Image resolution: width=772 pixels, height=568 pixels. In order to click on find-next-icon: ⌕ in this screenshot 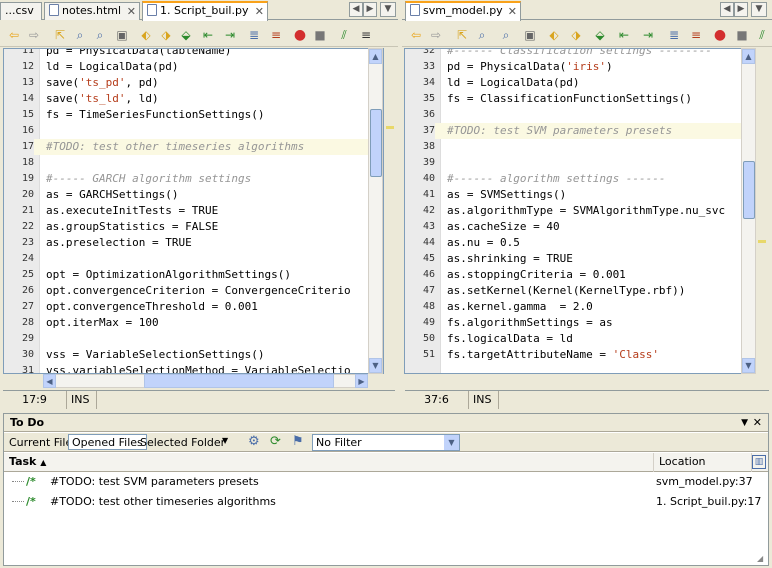, I will do `click(100, 35)`.